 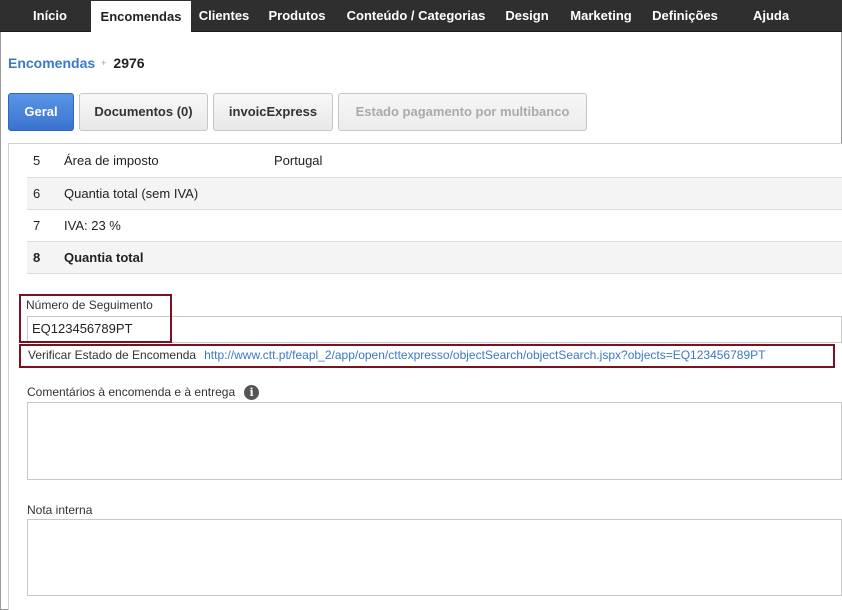 What do you see at coordinates (297, 16) in the screenshot?
I see `nav-item-produtos: Produtos` at bounding box center [297, 16].